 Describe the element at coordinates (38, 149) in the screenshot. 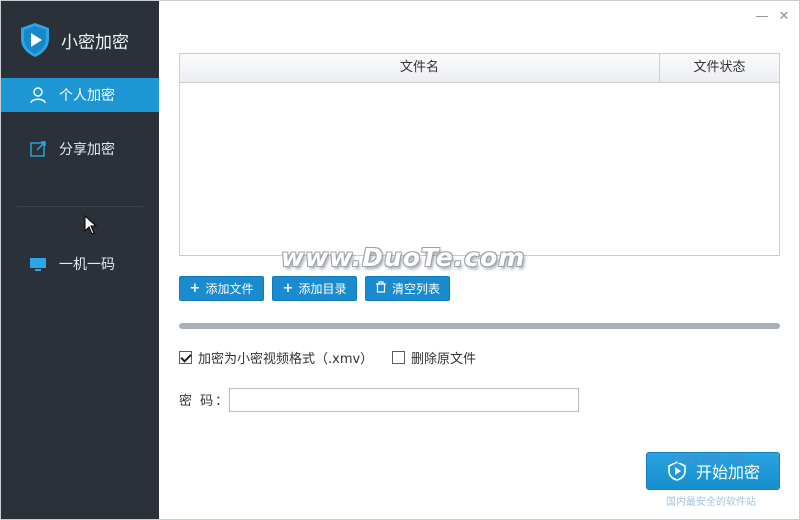

I see `share-edit-icon` at that location.